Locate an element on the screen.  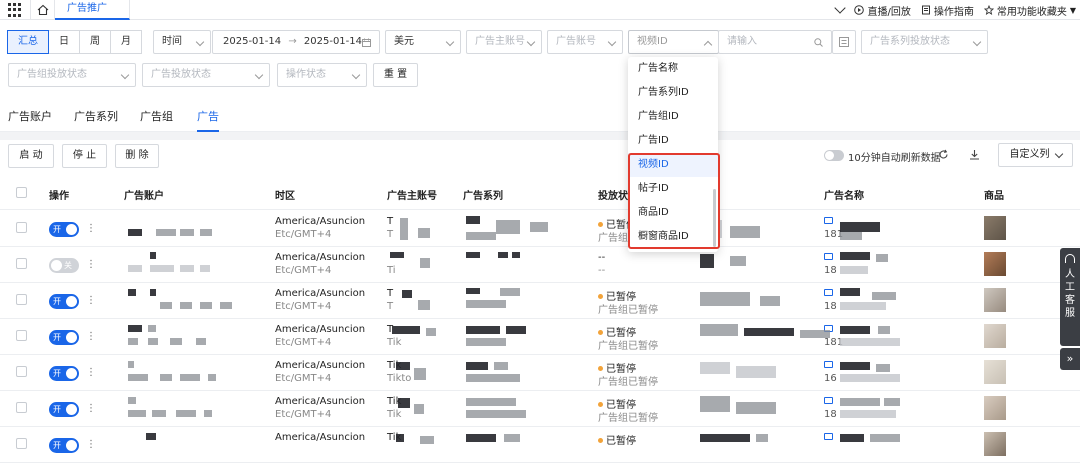
ad-status-select: 广告投放状态 is located at coordinates (206, 75).